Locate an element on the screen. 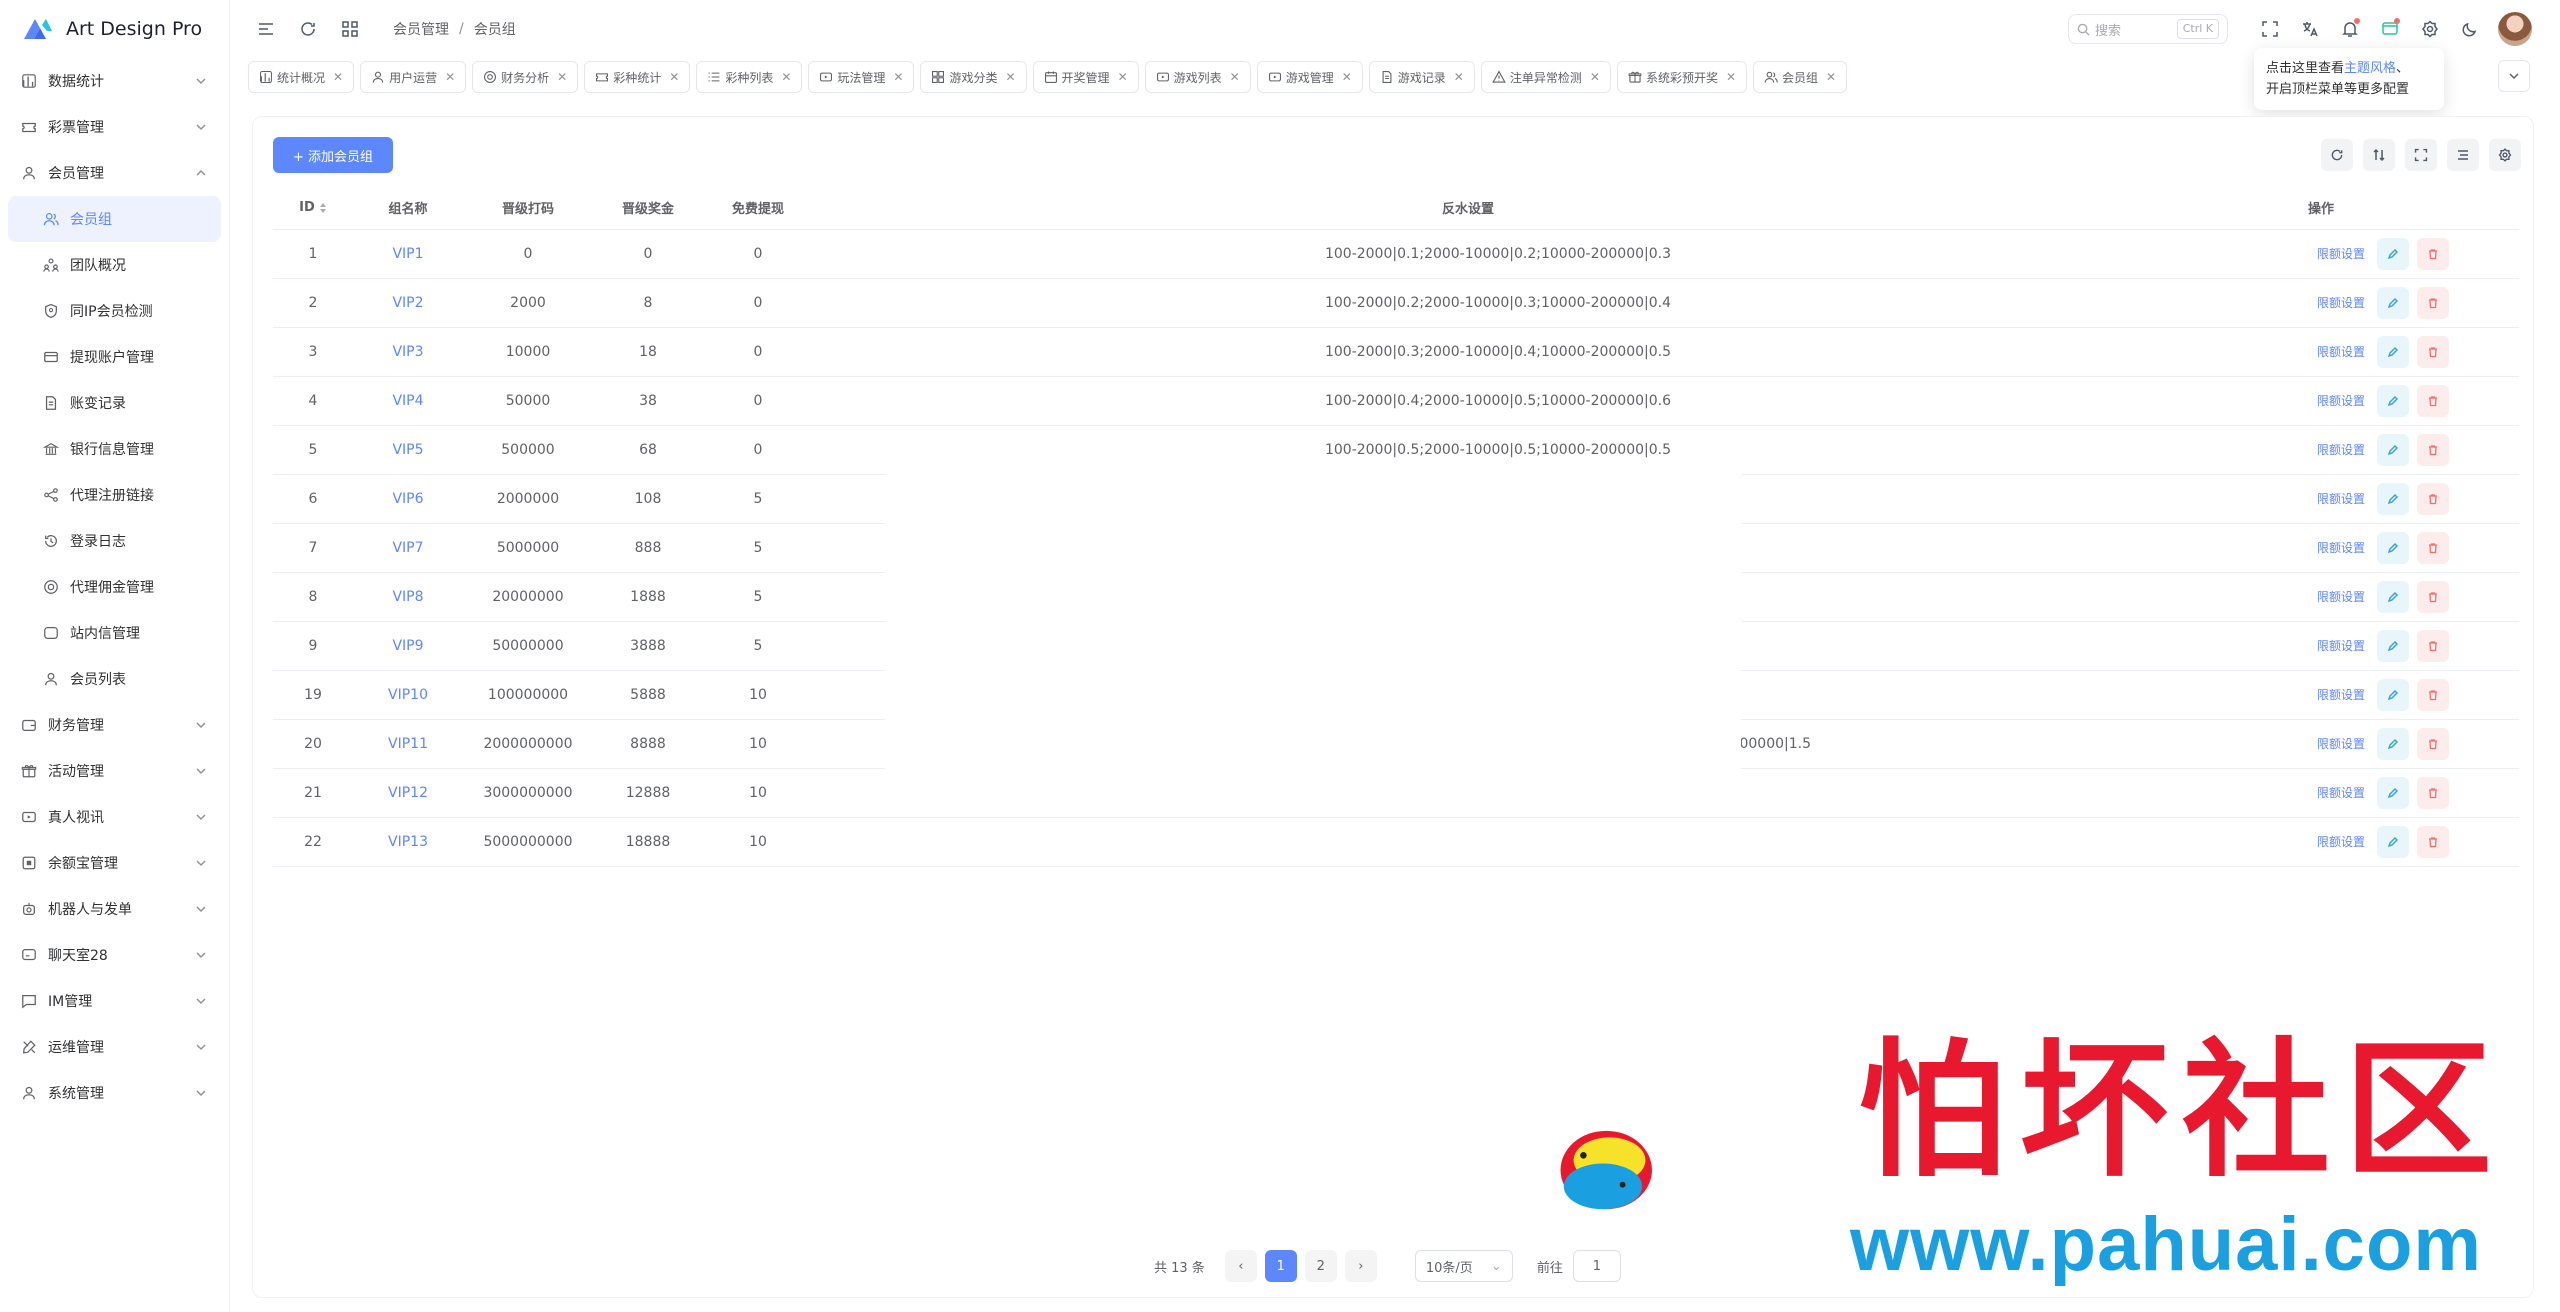 This screenshot has width=2560, height=1312. cell-group-name: VIP13 is located at coordinates (408, 842).